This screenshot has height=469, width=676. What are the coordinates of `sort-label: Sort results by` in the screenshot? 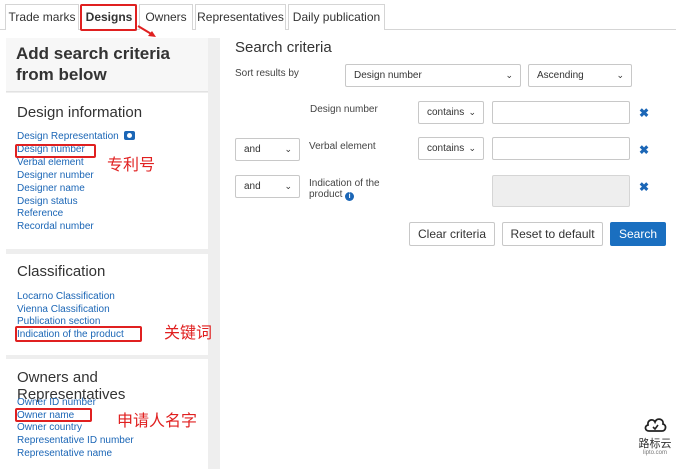 It's located at (267, 73).